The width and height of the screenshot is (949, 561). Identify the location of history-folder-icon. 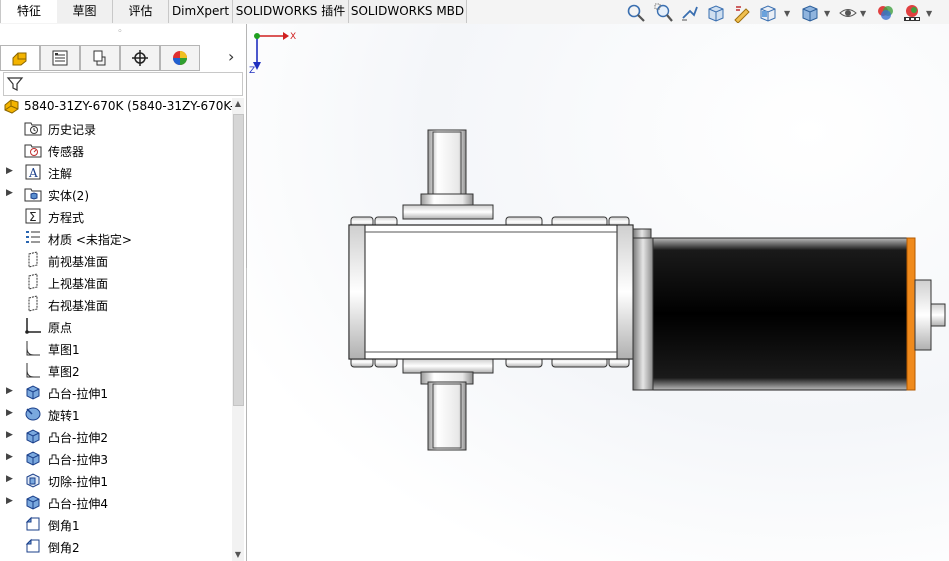
(33, 129).